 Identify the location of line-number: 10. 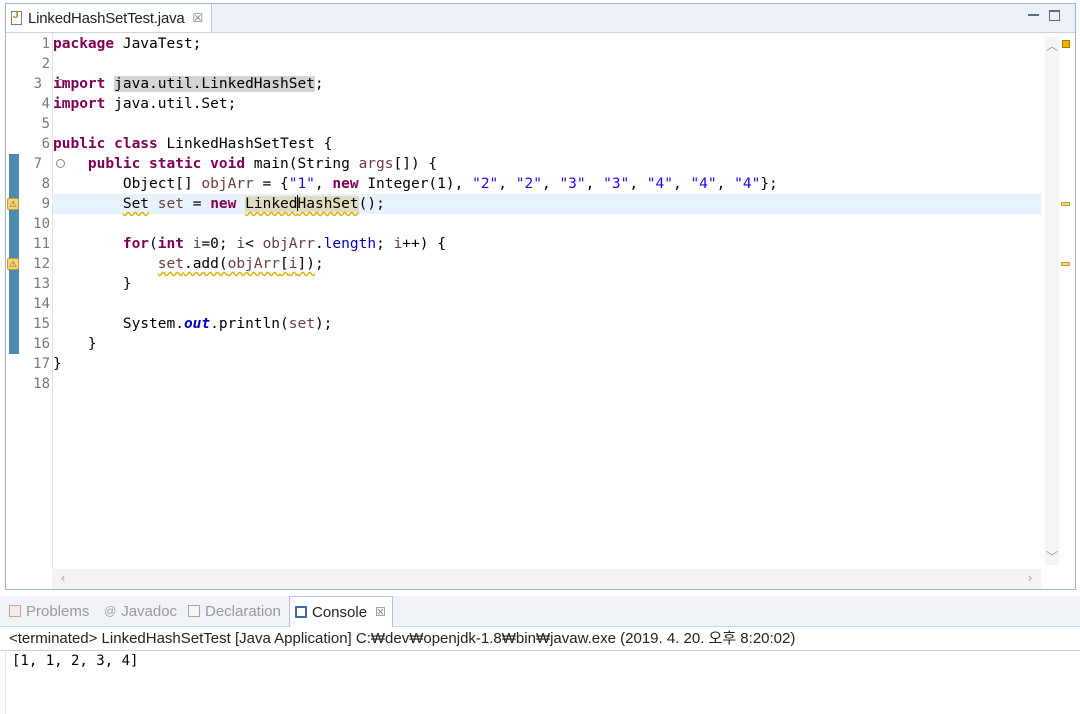
(41, 224).